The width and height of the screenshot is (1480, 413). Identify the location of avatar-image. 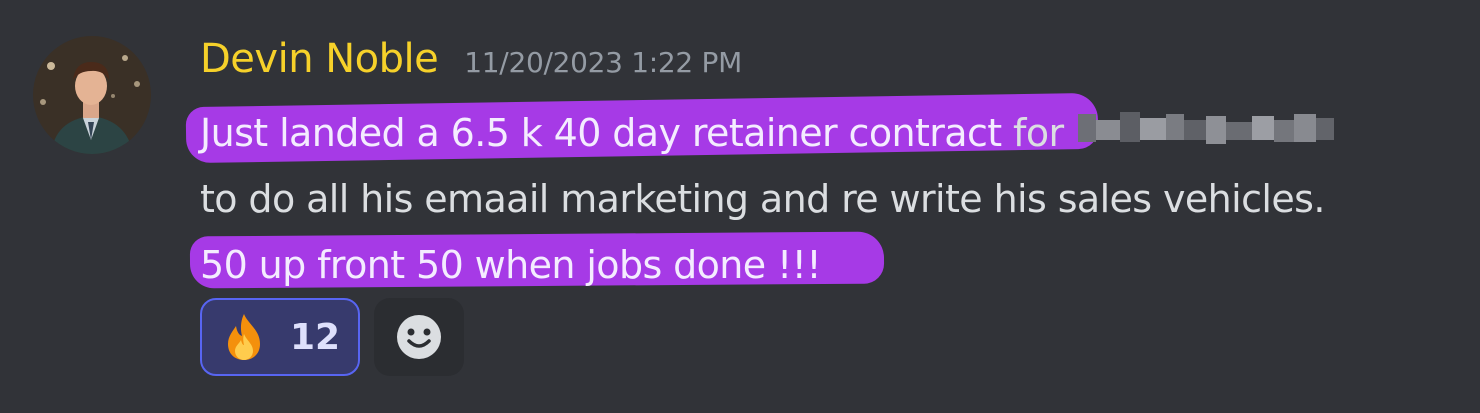
(92, 95).